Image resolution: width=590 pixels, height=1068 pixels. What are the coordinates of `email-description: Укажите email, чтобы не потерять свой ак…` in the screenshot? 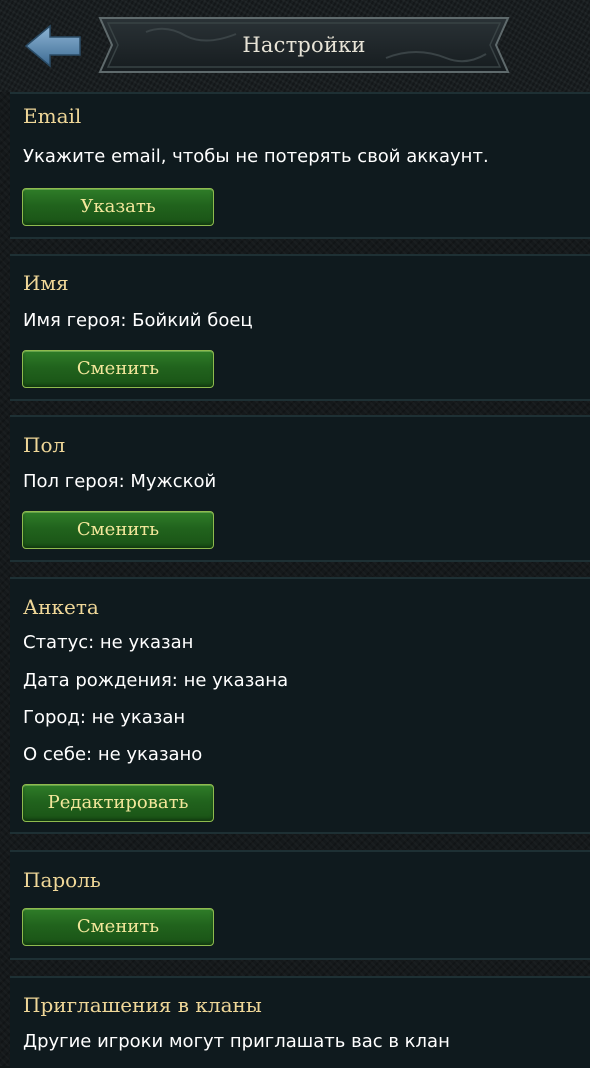 It's located at (256, 156).